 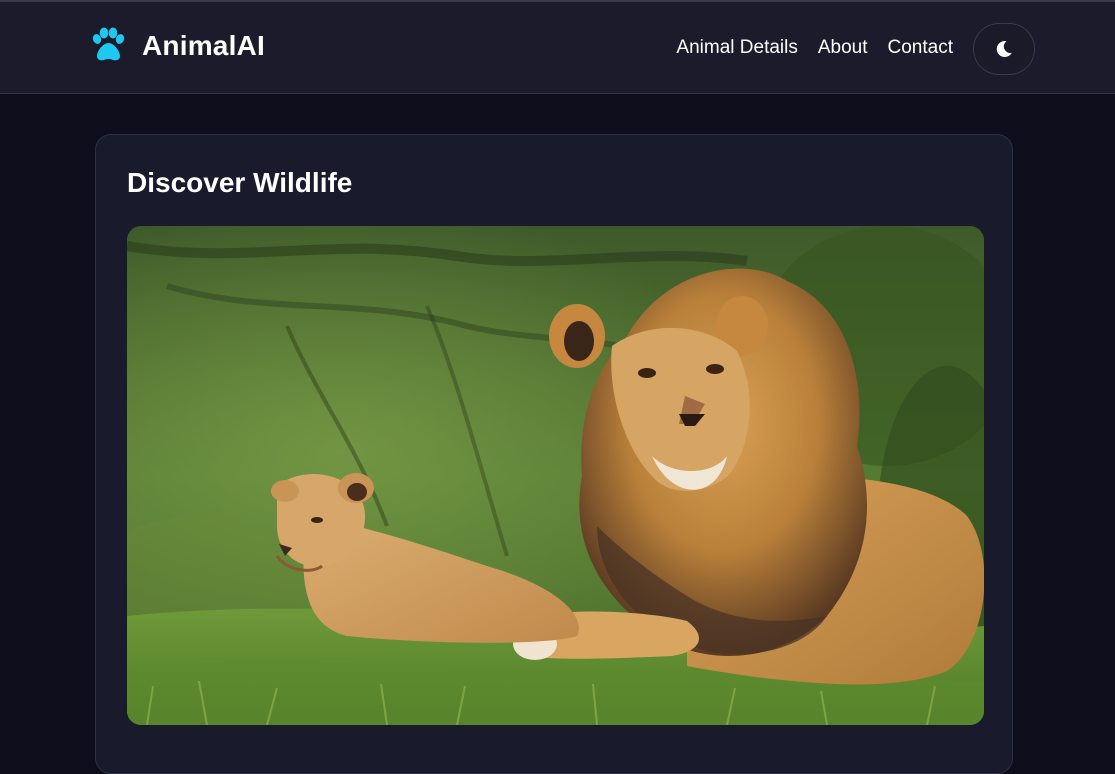 I want to click on brand-name: AnimalAI, so click(x=203, y=45).